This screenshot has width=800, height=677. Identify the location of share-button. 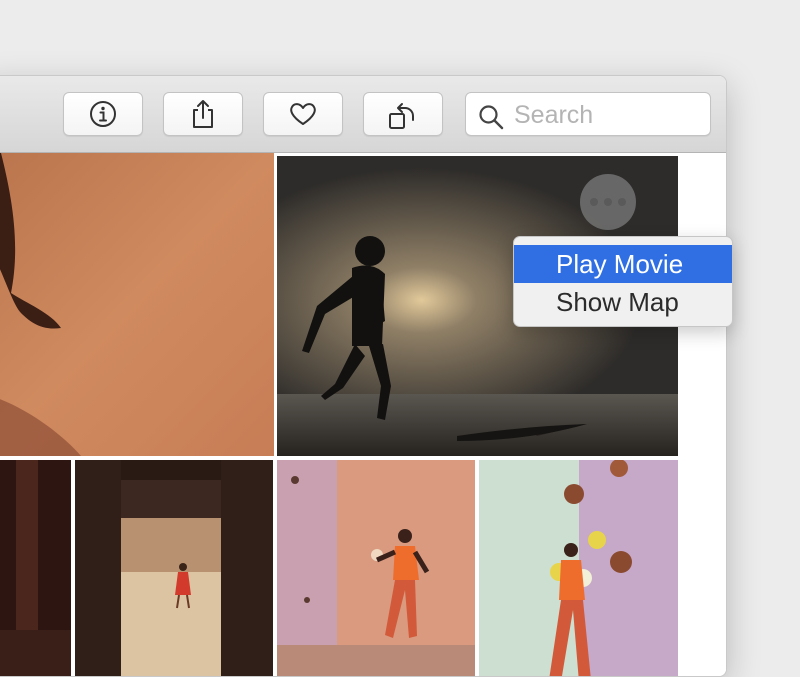
(203, 114).